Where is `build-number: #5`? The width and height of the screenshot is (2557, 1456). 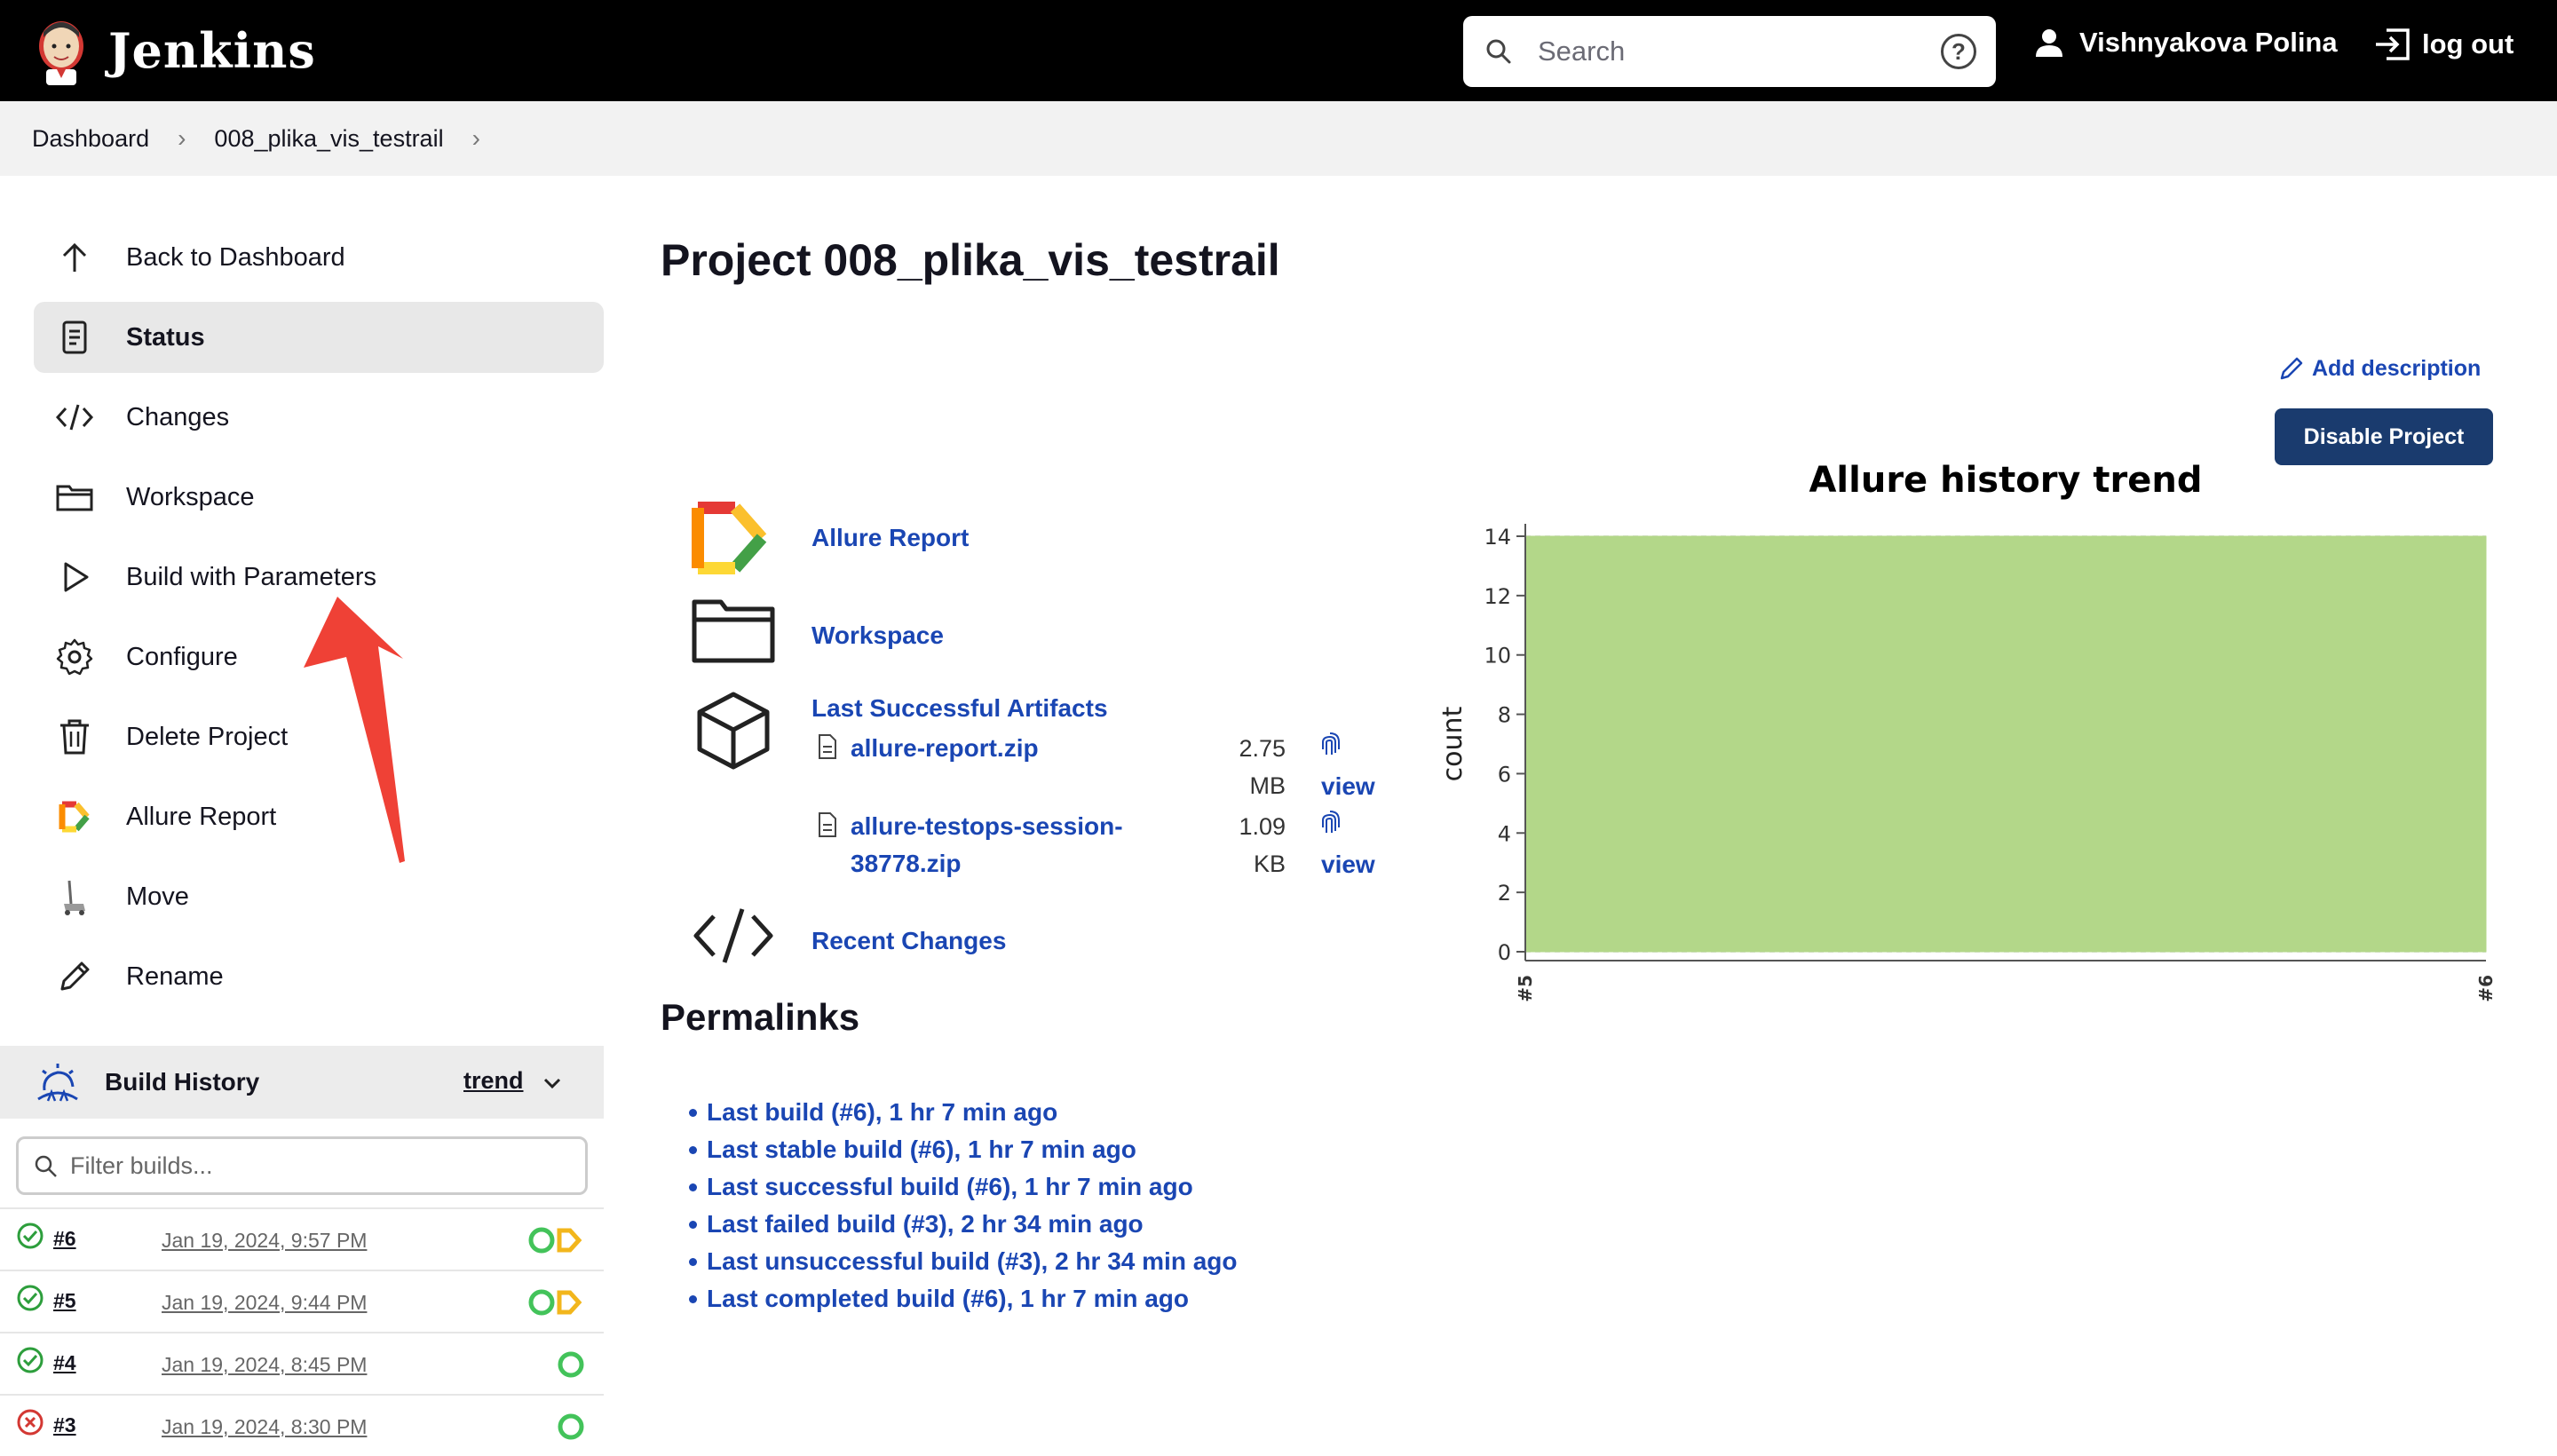
build-number: #5 is located at coordinates (64, 1301).